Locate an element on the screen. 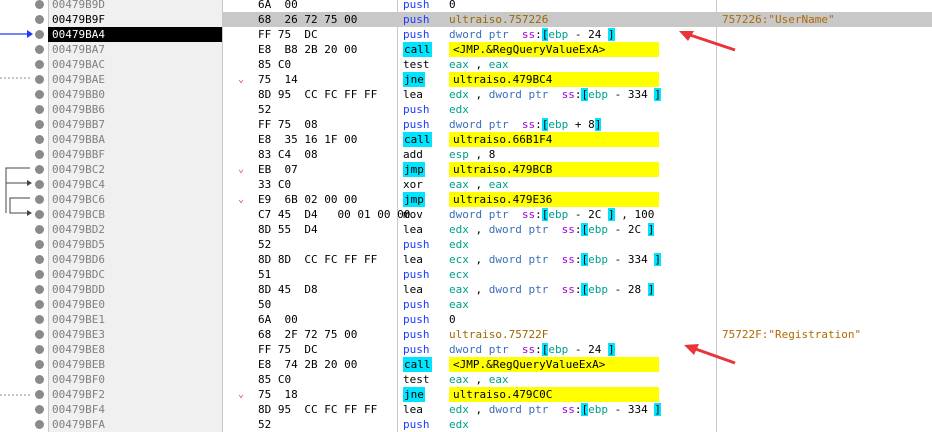 The image size is (932, 432). instruction-mnemonic: test is located at coordinates (416, 64).